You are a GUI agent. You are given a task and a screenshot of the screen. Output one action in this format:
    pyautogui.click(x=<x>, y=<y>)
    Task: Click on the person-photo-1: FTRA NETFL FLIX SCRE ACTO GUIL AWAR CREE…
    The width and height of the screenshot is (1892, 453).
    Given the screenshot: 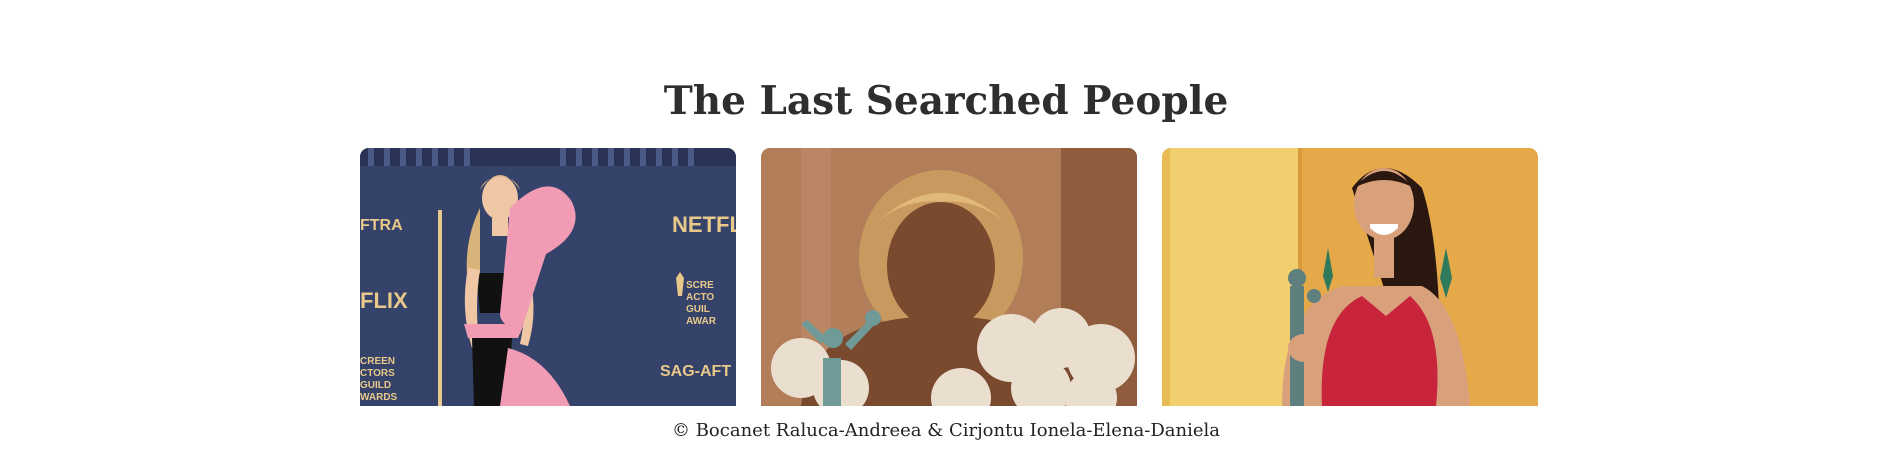 What is the action you would take?
    pyautogui.click(x=548, y=277)
    